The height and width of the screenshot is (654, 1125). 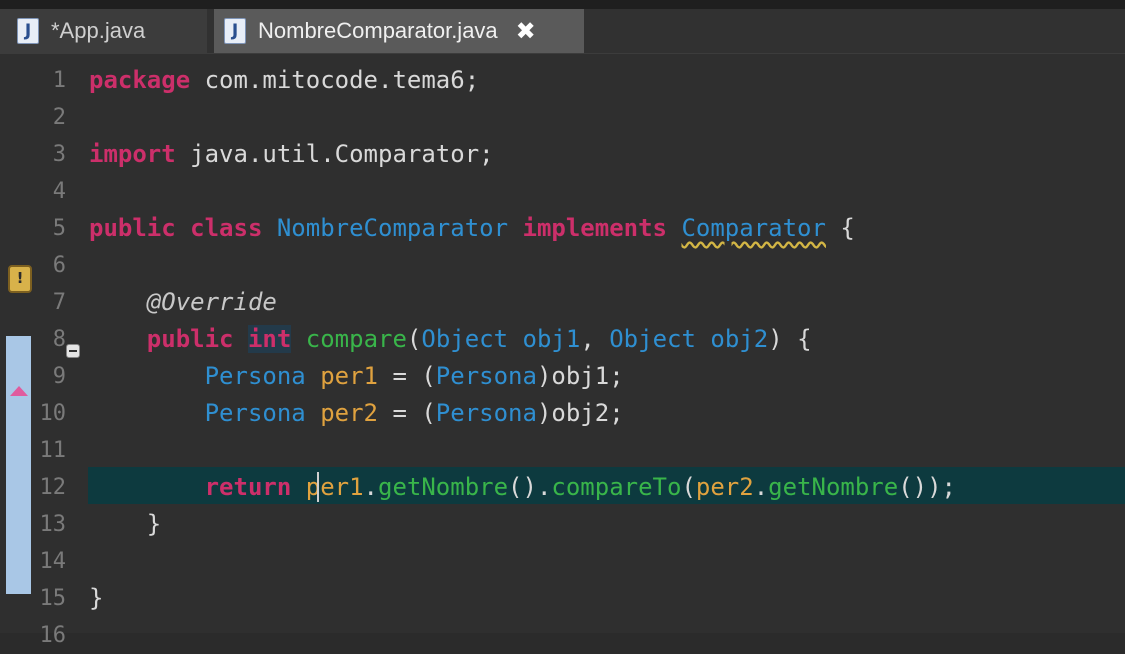 I want to click on close-icon: ✖, so click(x=526, y=31).